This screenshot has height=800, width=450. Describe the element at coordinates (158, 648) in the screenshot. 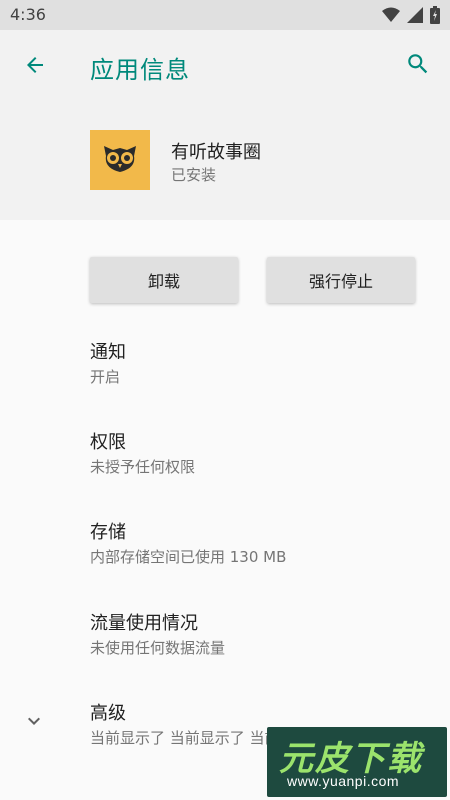

I see `pref-summary: 未使用任何数据流量` at that location.